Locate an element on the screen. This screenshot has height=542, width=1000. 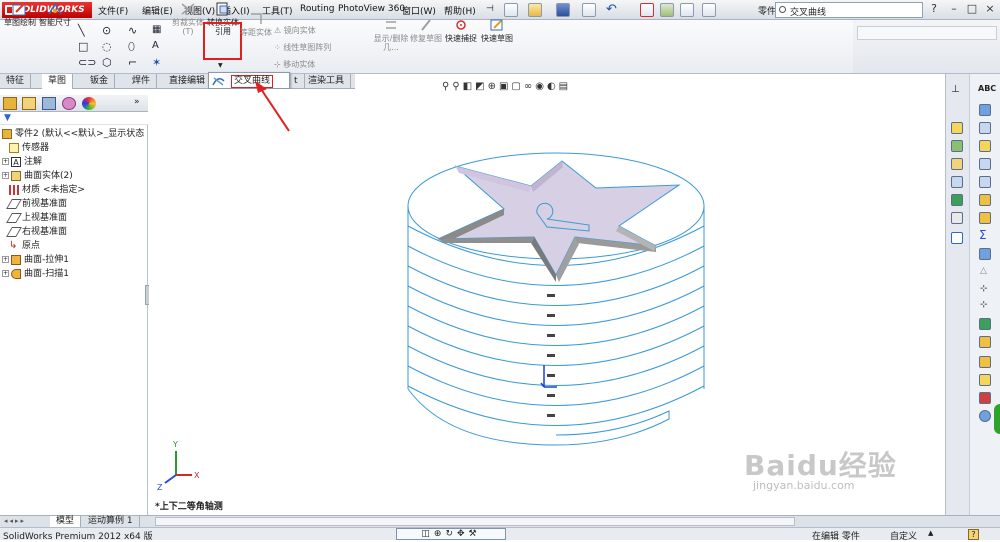
feature-manager-icon is located at coordinates (10, 103).